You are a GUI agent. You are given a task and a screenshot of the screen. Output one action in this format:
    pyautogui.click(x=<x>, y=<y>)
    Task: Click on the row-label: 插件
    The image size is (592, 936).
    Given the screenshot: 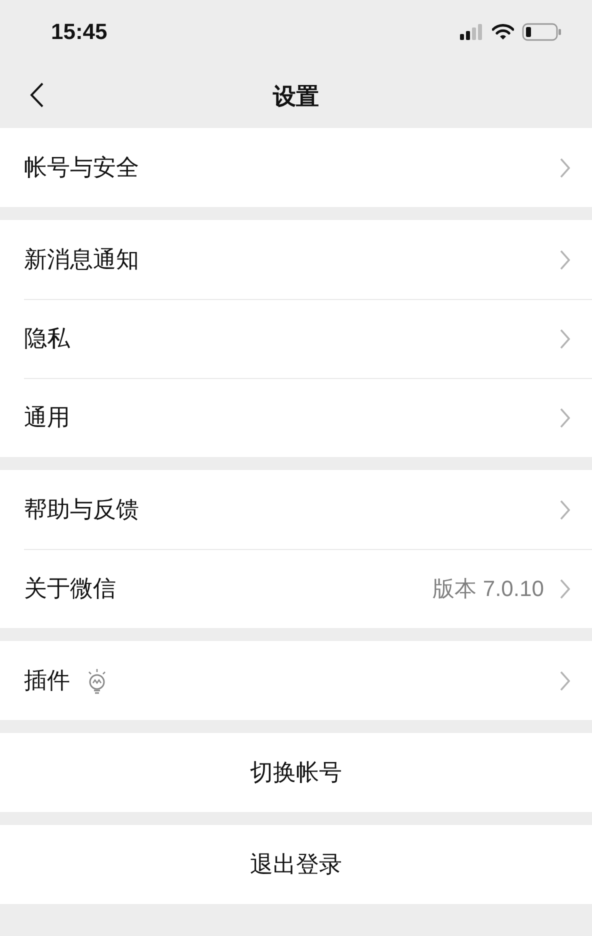 What is the action you would take?
    pyautogui.click(x=47, y=681)
    